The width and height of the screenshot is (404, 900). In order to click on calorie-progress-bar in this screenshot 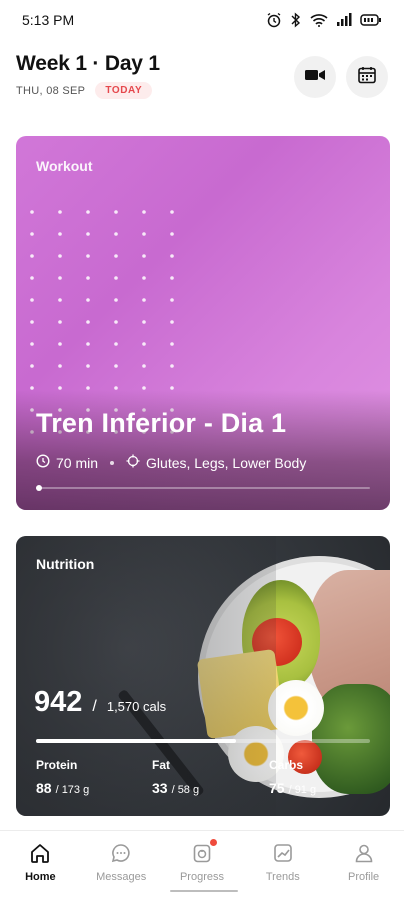, I will do `click(203, 741)`.